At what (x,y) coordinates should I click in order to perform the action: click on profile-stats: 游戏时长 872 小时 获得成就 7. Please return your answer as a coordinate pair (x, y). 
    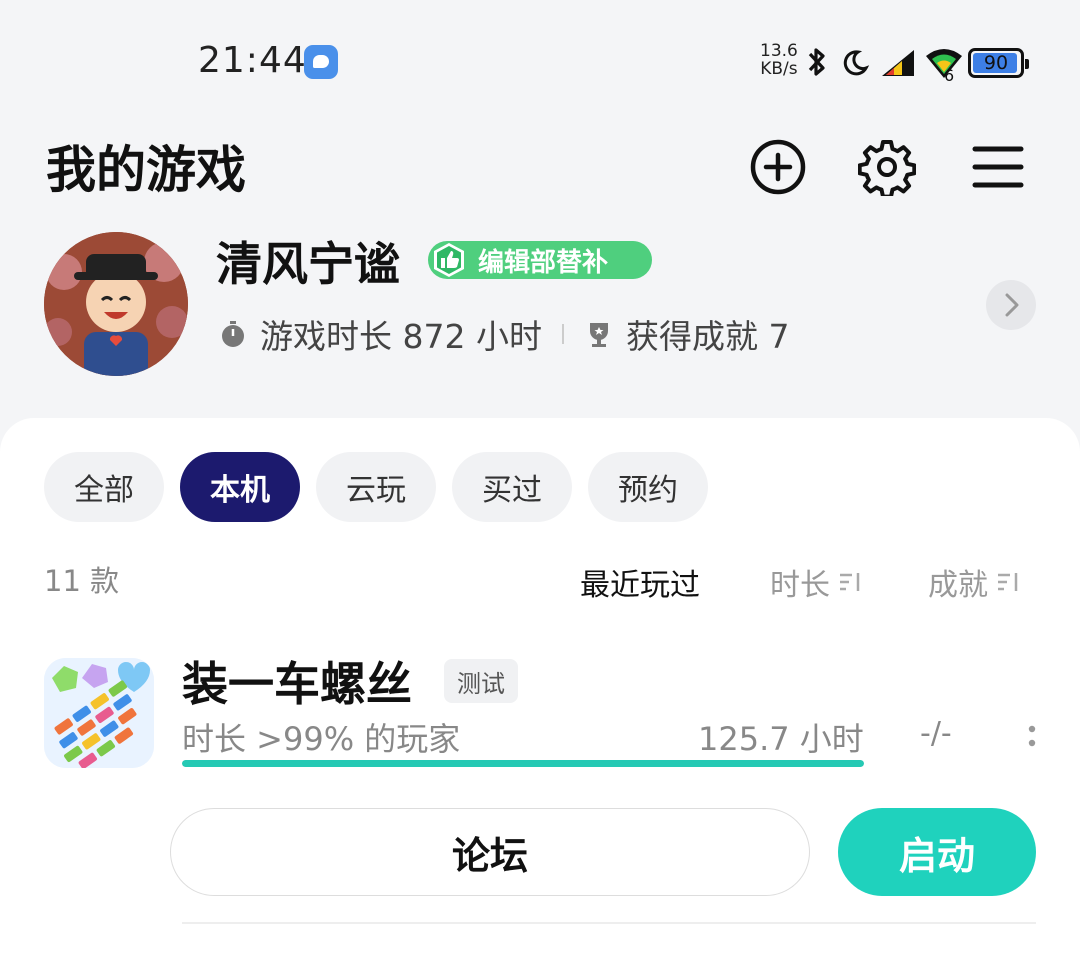
    Looking at the image, I should click on (503, 334).